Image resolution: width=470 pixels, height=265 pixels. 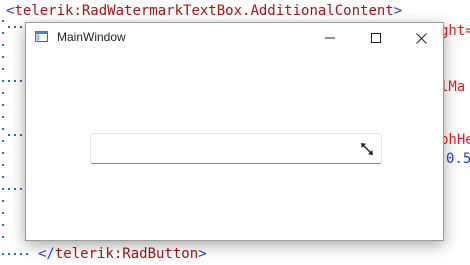 I want to click on minimize-icon, so click(x=330, y=38).